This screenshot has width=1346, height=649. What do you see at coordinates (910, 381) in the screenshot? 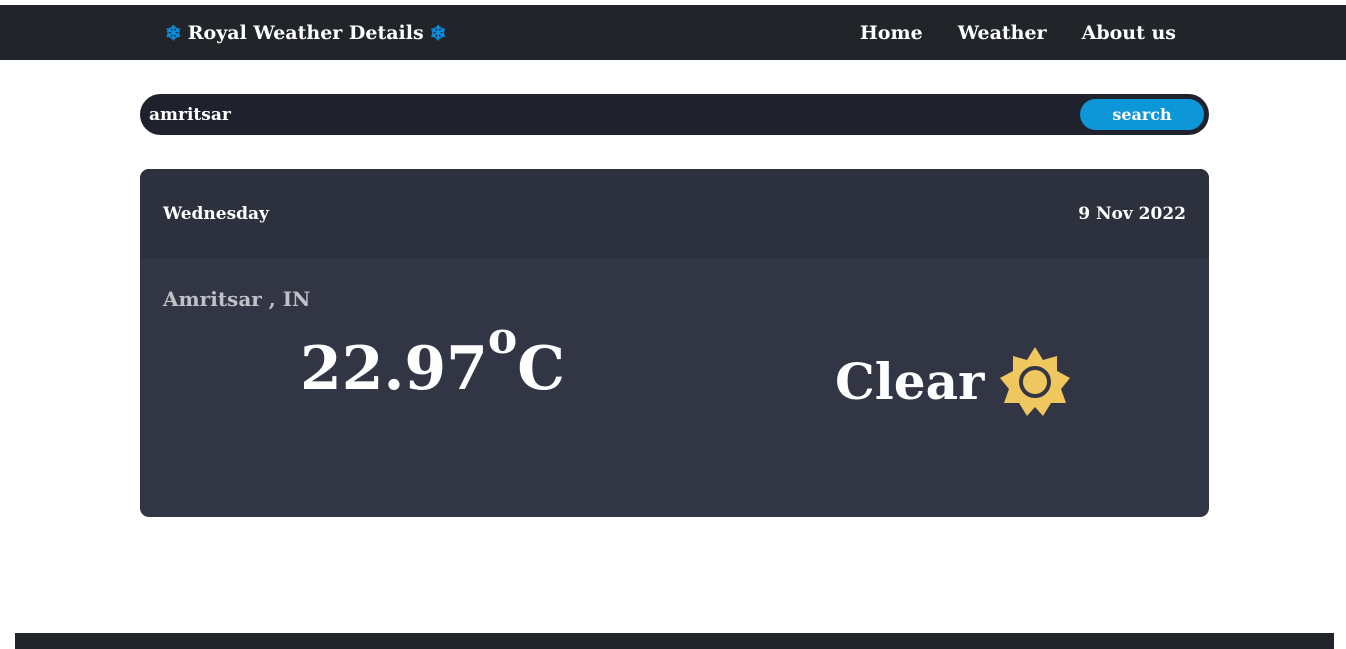
I see `condition-label: Clear` at bounding box center [910, 381].